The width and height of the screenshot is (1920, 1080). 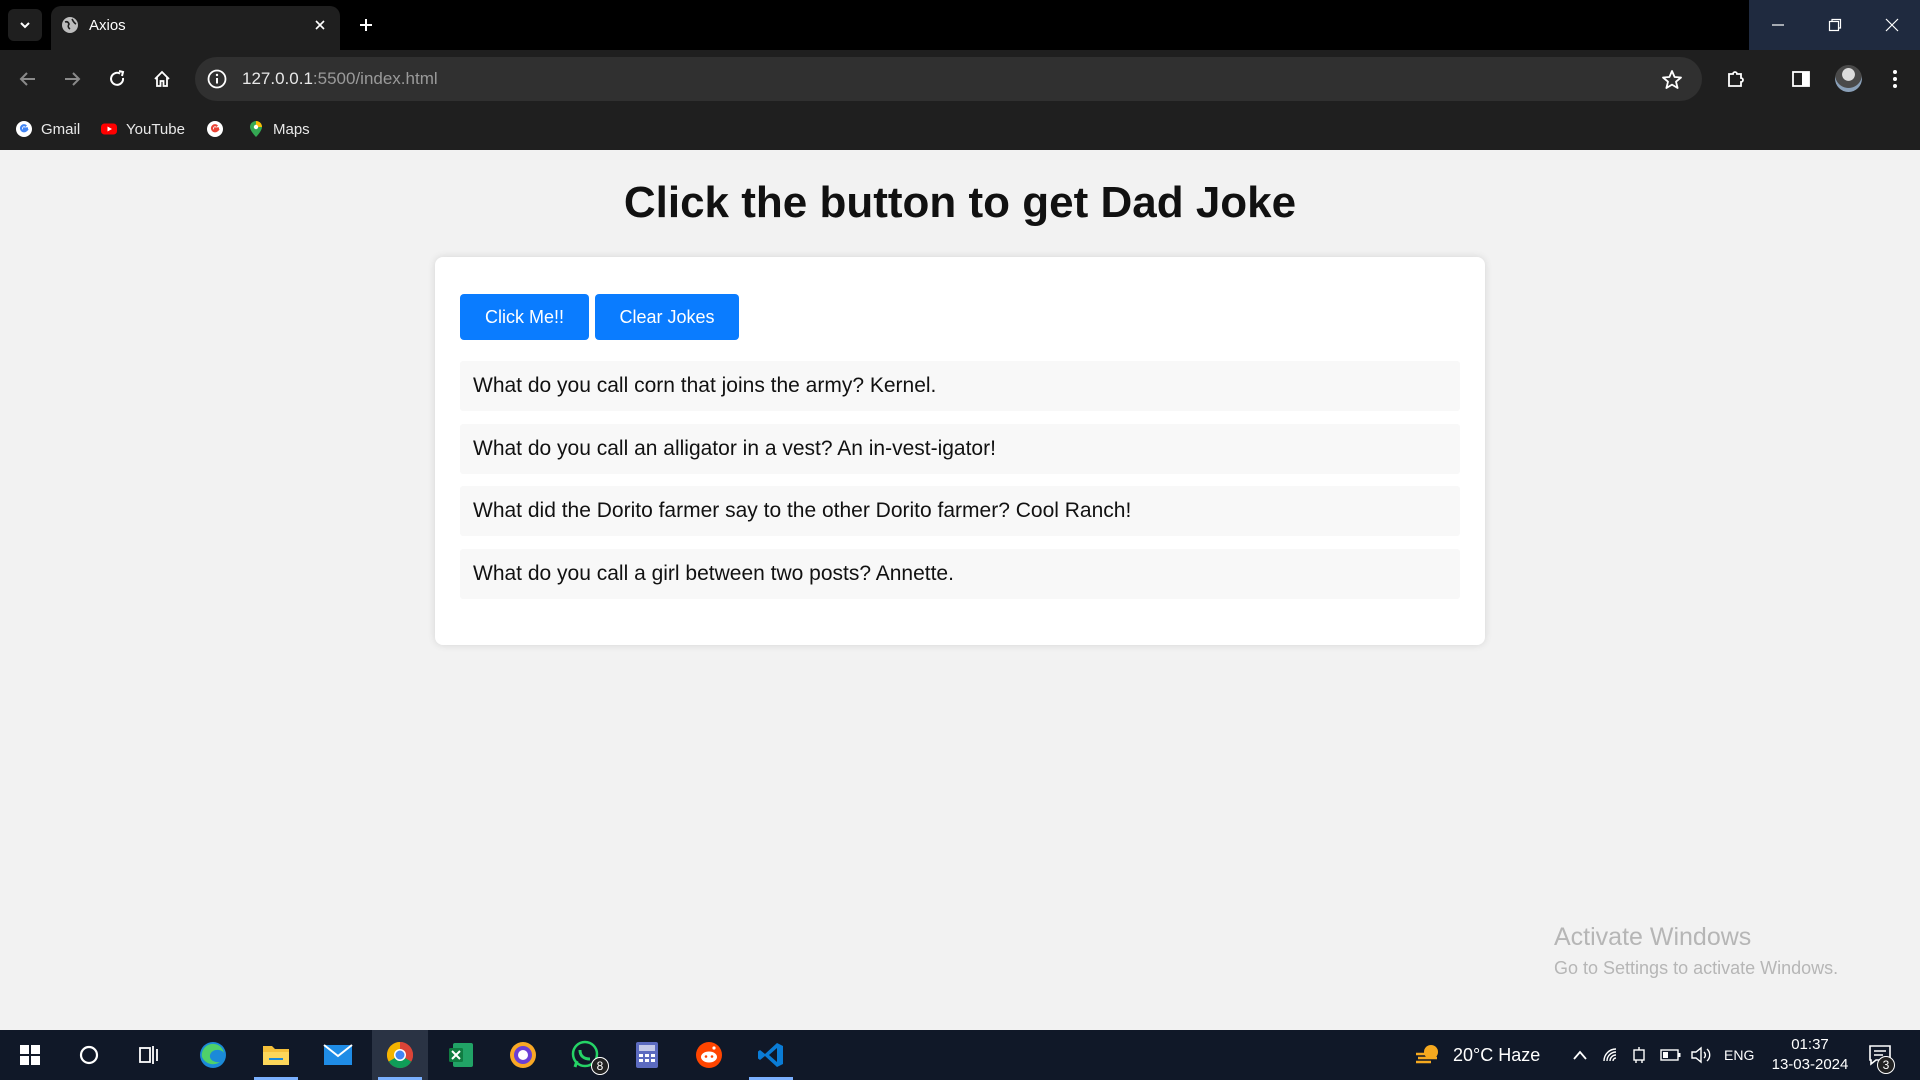 I want to click on reload-button, so click(x=117, y=79).